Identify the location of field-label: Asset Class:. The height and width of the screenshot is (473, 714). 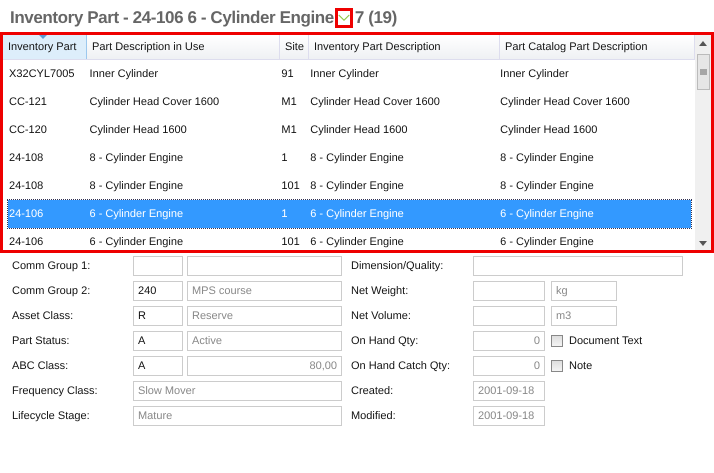
(43, 316).